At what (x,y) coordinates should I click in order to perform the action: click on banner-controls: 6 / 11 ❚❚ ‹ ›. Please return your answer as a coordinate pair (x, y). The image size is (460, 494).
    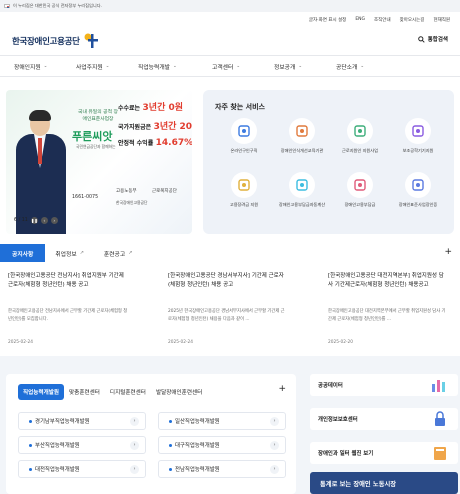
    Looking at the image, I should click on (36, 220).